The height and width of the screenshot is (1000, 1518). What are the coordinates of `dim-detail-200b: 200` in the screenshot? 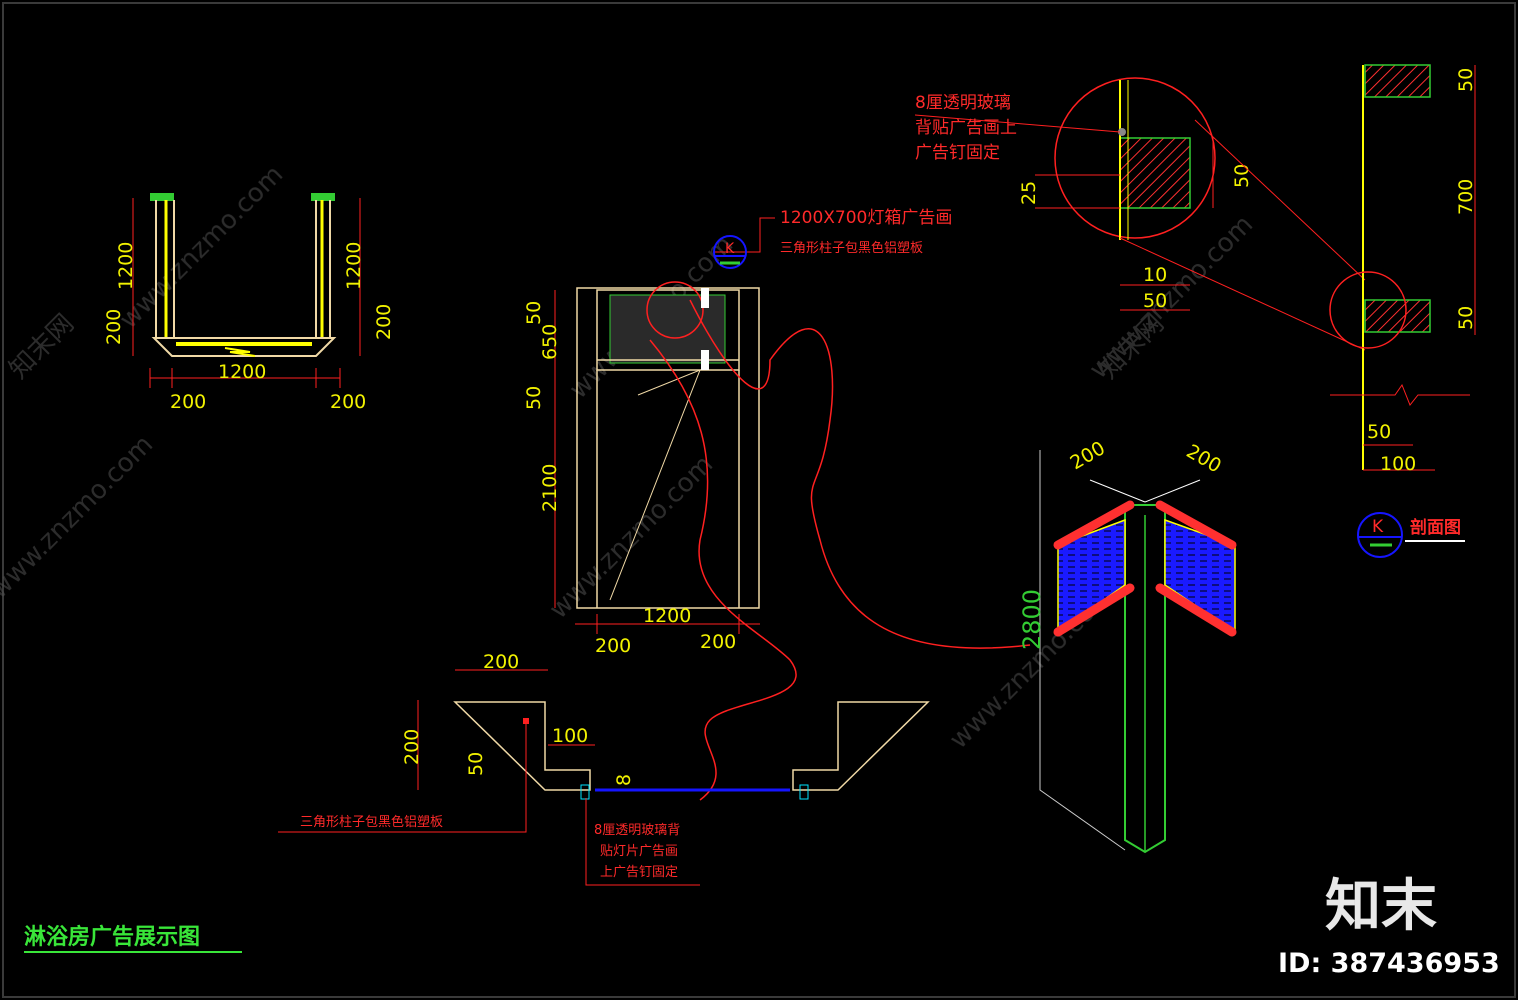 It's located at (412, 747).